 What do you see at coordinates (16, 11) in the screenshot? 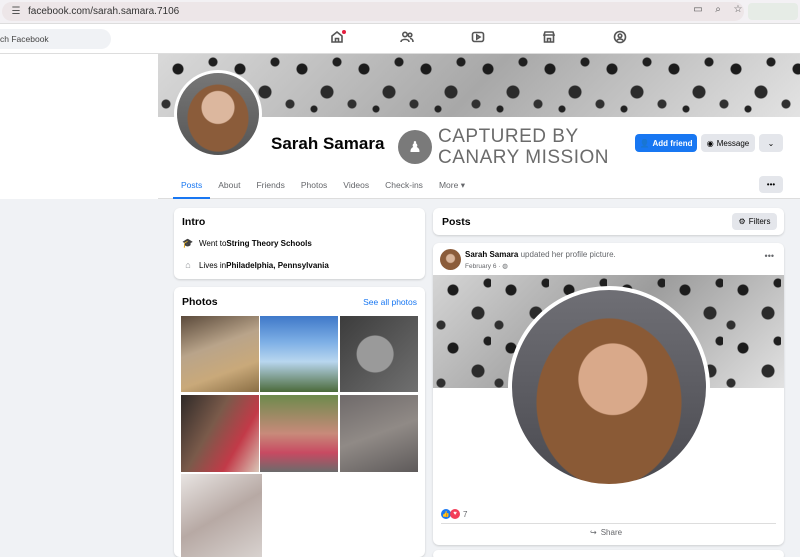
I see `site-settings-icon: ☰` at bounding box center [16, 11].